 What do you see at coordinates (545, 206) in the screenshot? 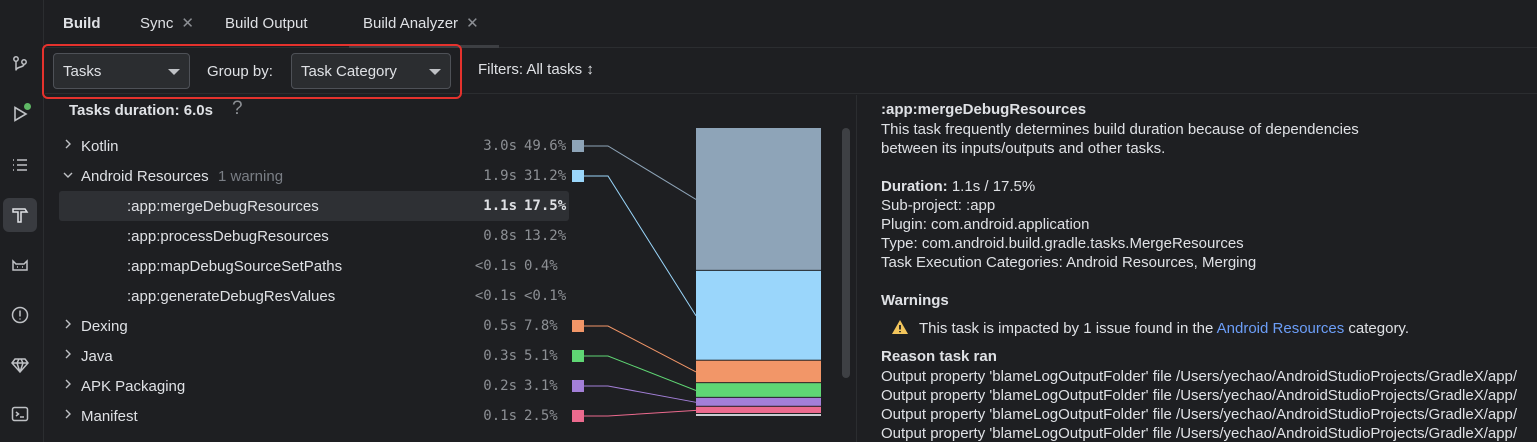
I see `row-percent: 17.5%` at bounding box center [545, 206].